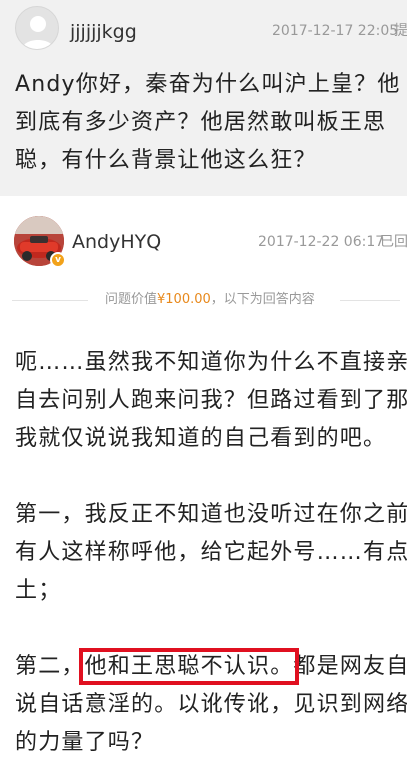  I want to click on answer-line: 土；, so click(38, 590).